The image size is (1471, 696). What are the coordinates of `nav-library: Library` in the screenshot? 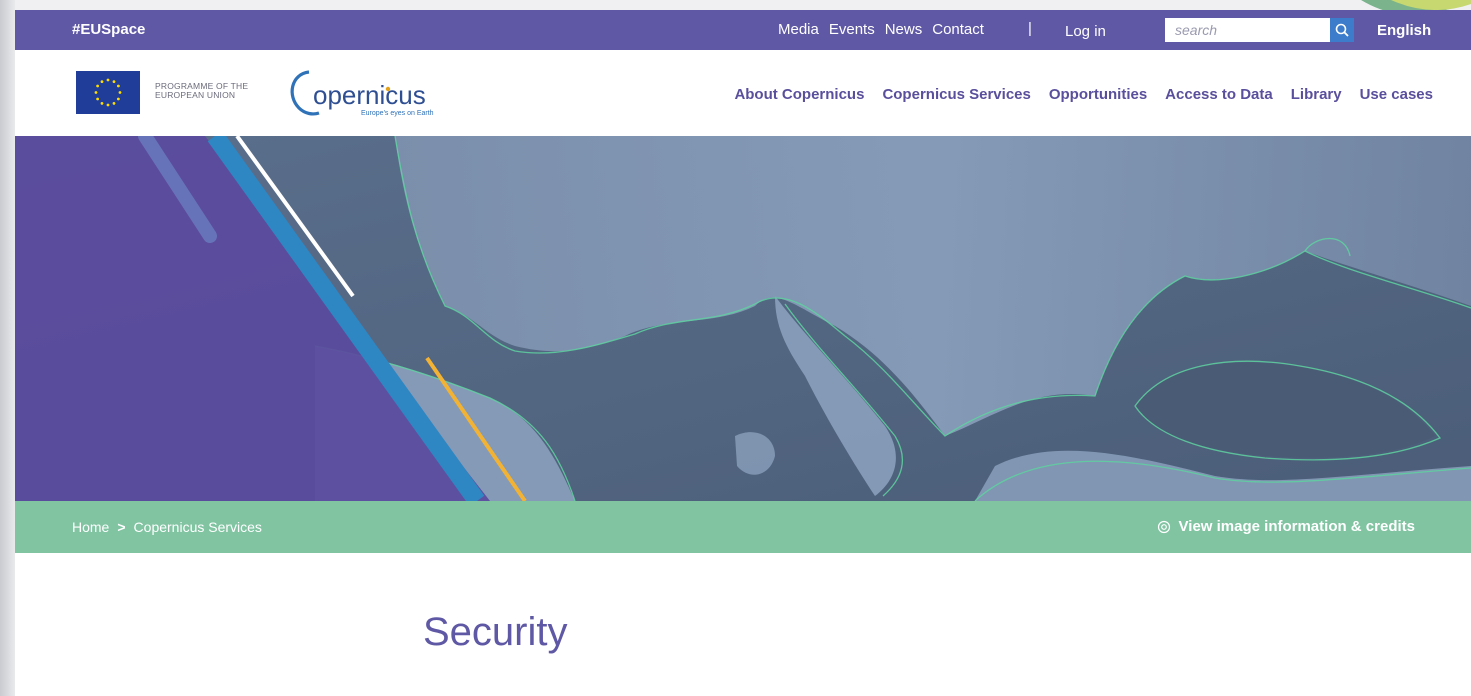 It's located at (1316, 94).